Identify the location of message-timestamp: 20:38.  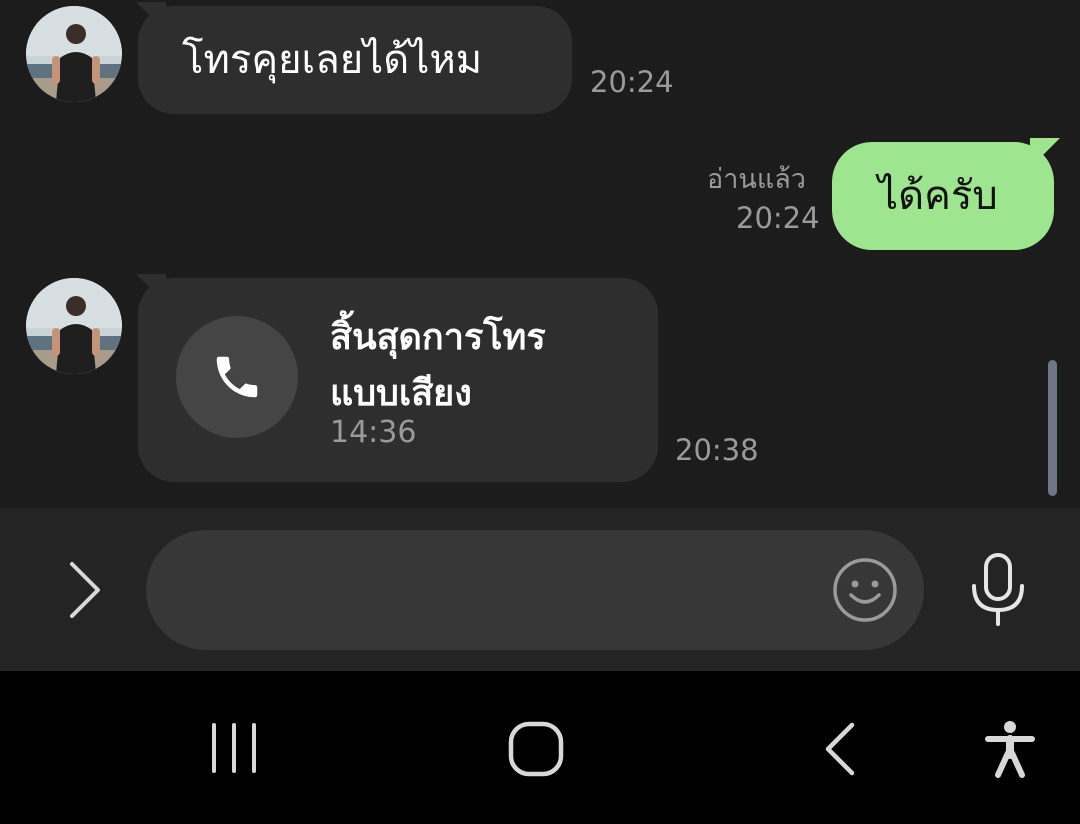
(717, 450).